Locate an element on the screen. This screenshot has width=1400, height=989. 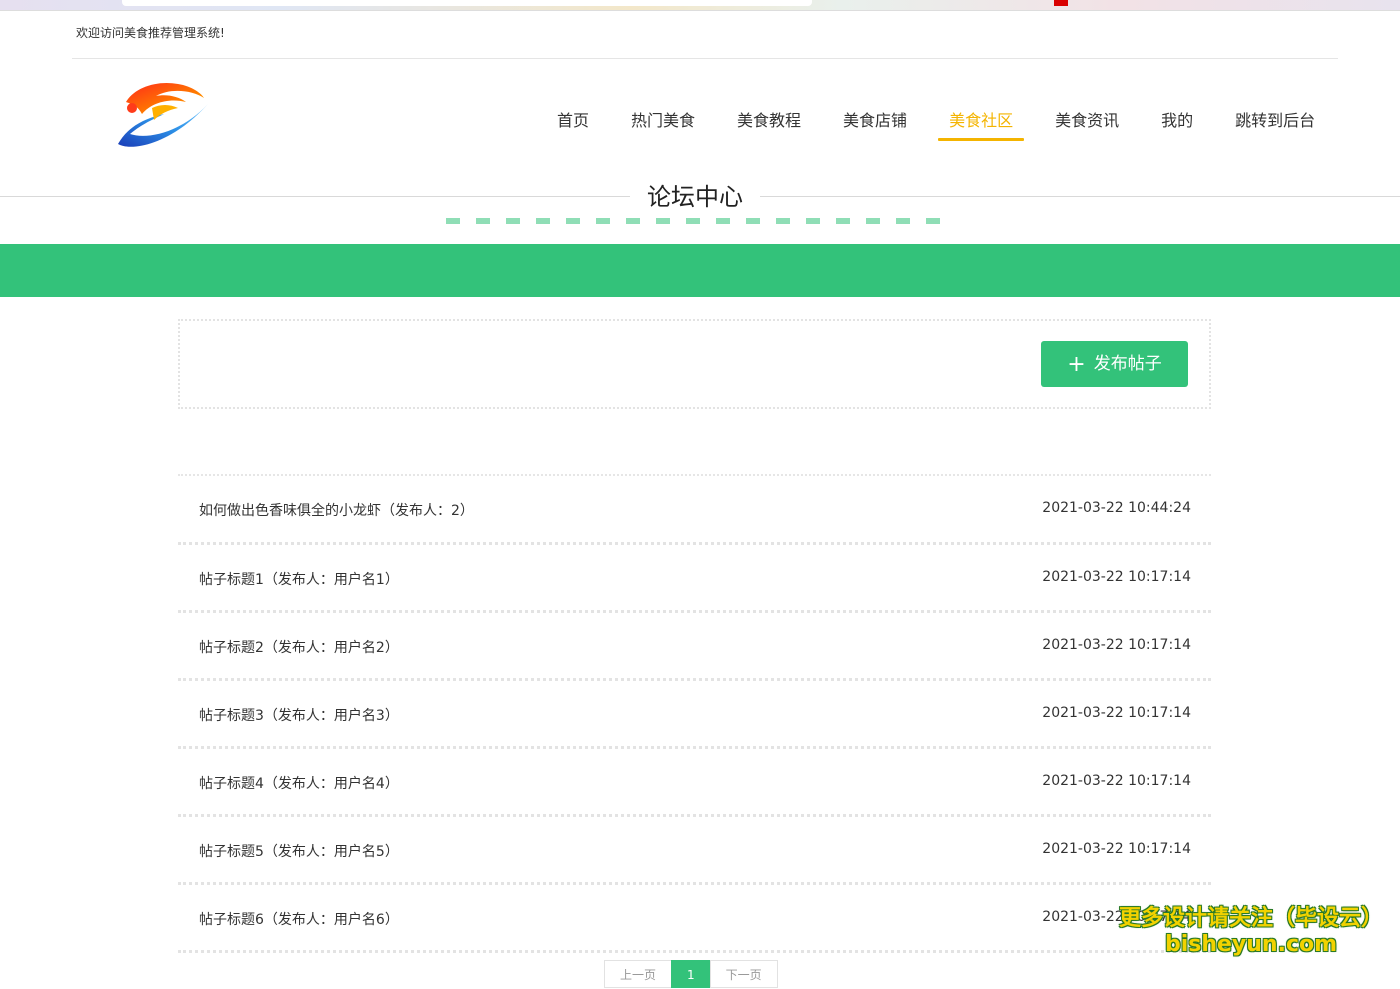
nav-food-tutorial: 美食教程 is located at coordinates (769, 116).